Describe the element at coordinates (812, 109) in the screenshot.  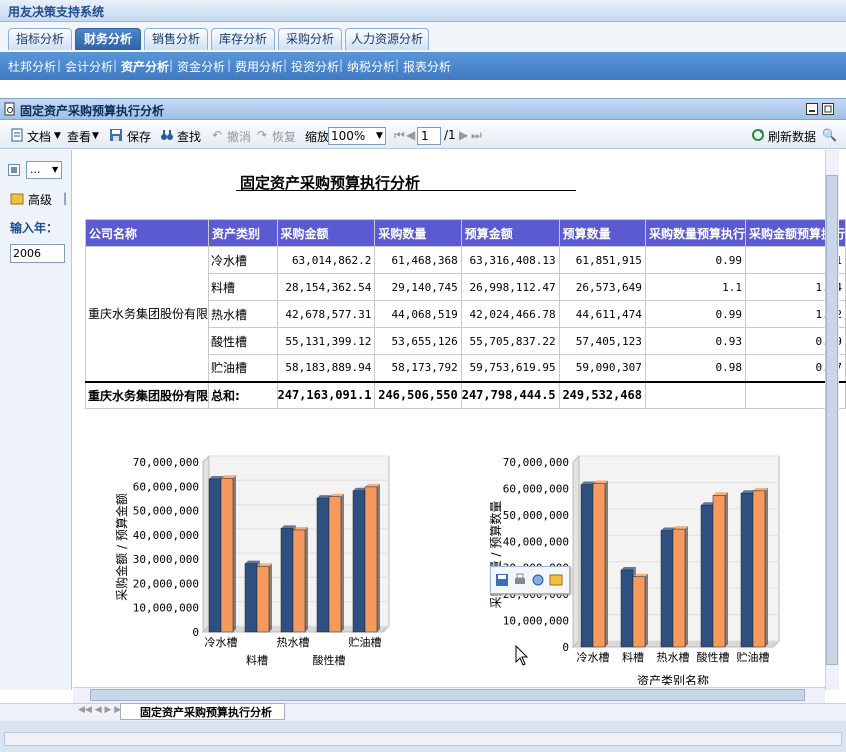
I see `minimize-icon` at that location.